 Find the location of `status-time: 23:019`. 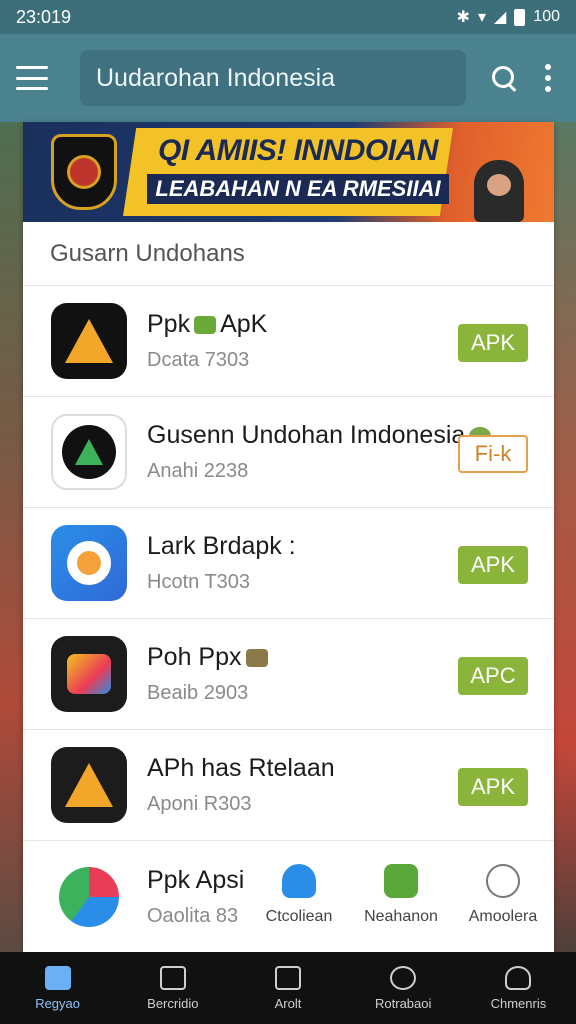

status-time: 23:019 is located at coordinates (44, 16).